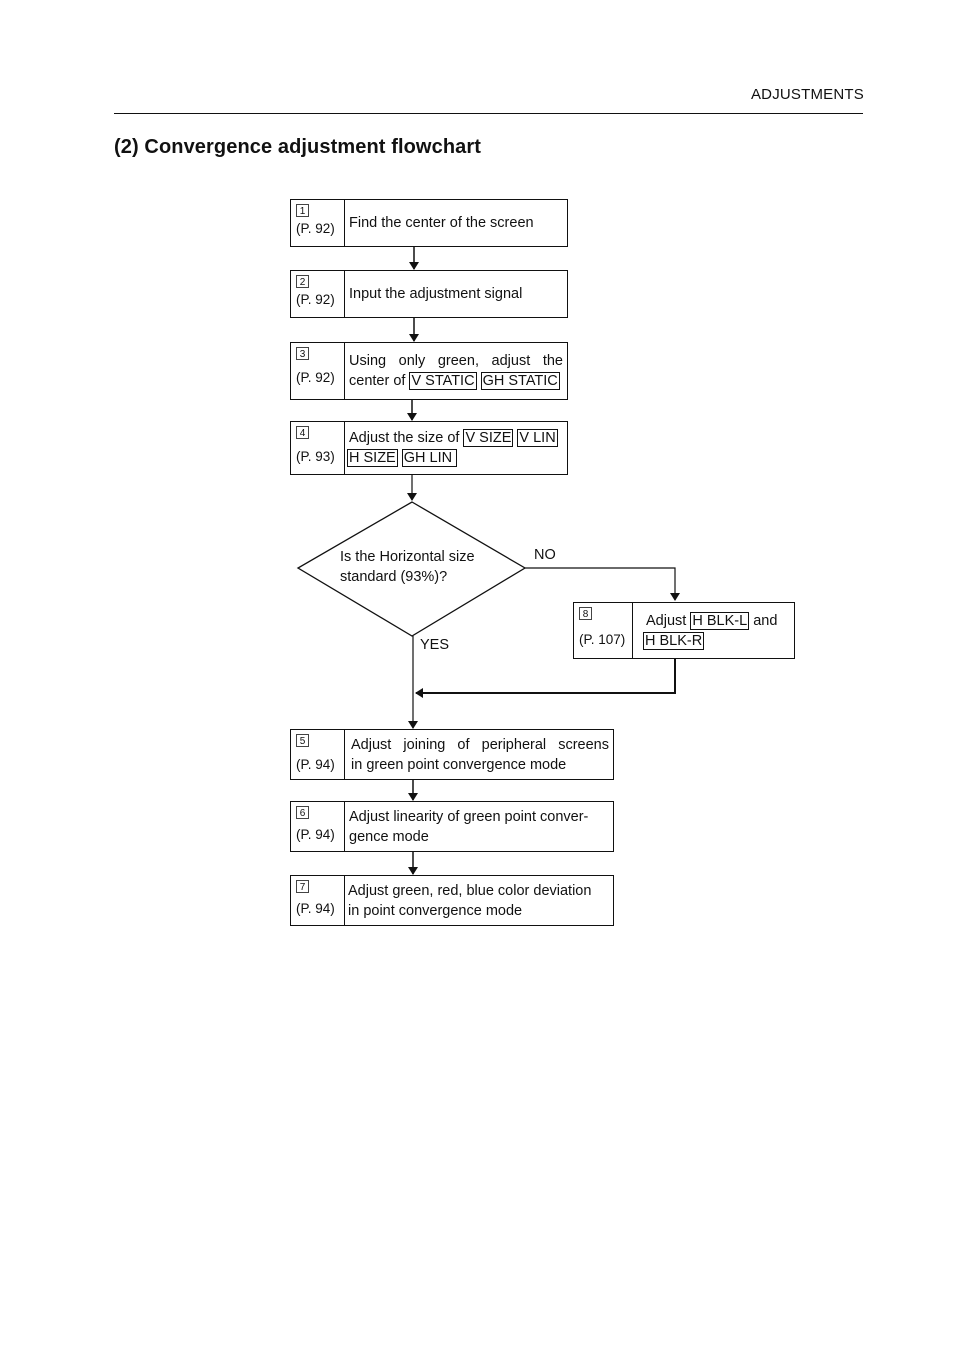 This screenshot has width=954, height=1351. Describe the element at coordinates (318, 826) in the screenshot. I see `step-6-ref: 6 (P. 94)` at that location.